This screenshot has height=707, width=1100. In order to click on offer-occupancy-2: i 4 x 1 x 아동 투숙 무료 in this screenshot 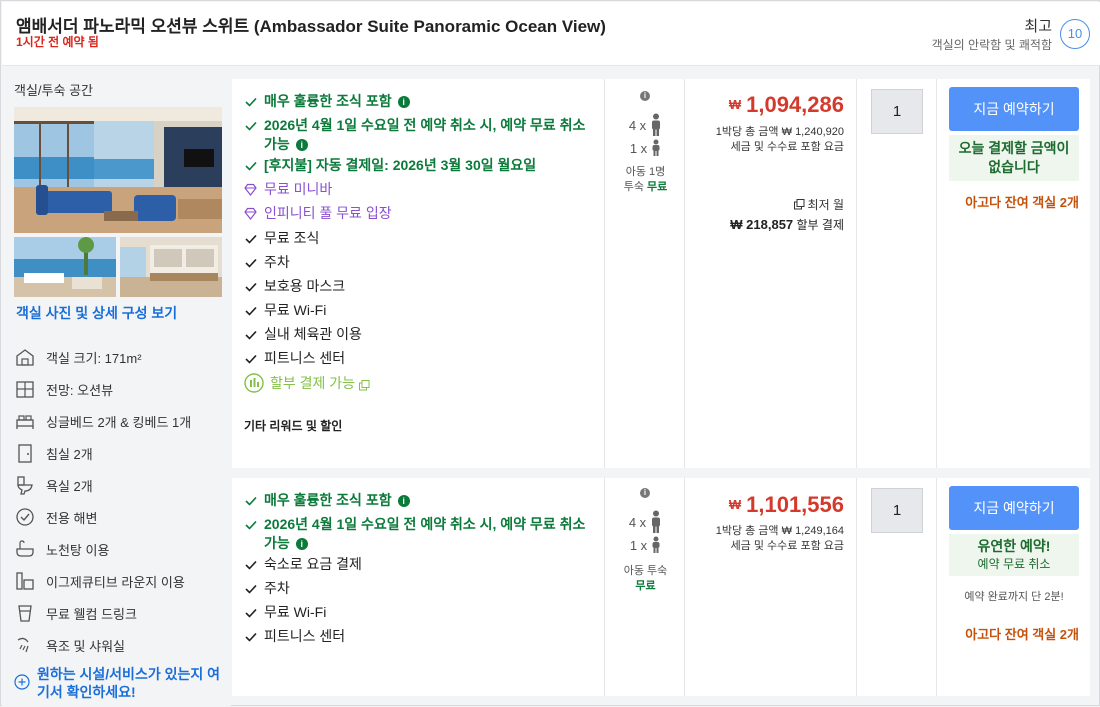, I will do `click(645, 587)`.